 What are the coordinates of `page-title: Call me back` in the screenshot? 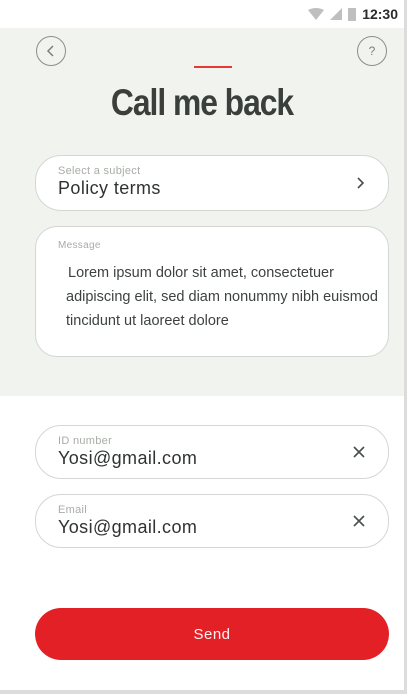 It's located at (202, 102).